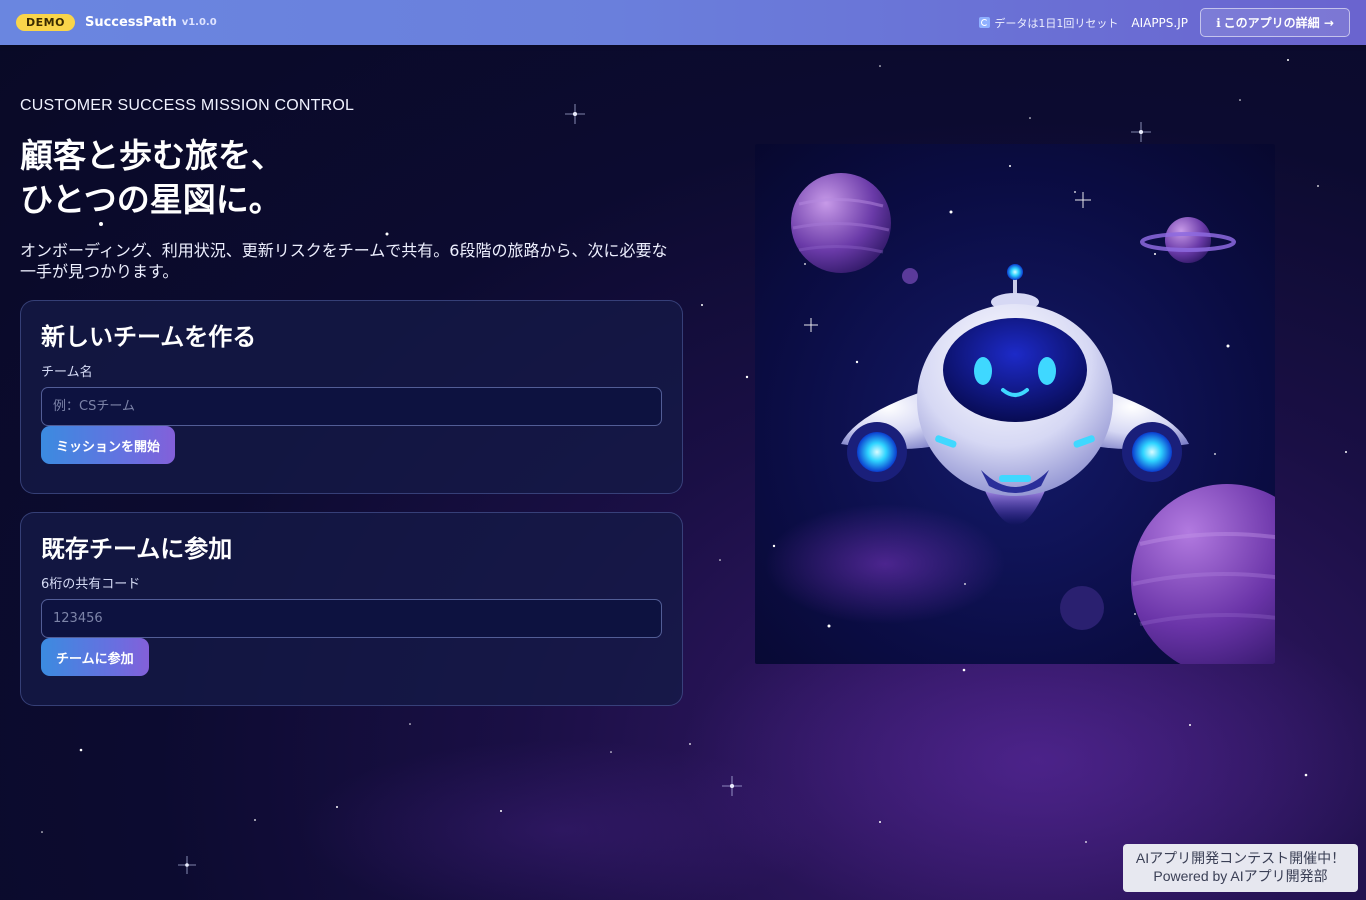  What do you see at coordinates (152, 155) in the screenshot?
I see `hero-headline-line-1: 顧客と歩む旅を、` at bounding box center [152, 155].